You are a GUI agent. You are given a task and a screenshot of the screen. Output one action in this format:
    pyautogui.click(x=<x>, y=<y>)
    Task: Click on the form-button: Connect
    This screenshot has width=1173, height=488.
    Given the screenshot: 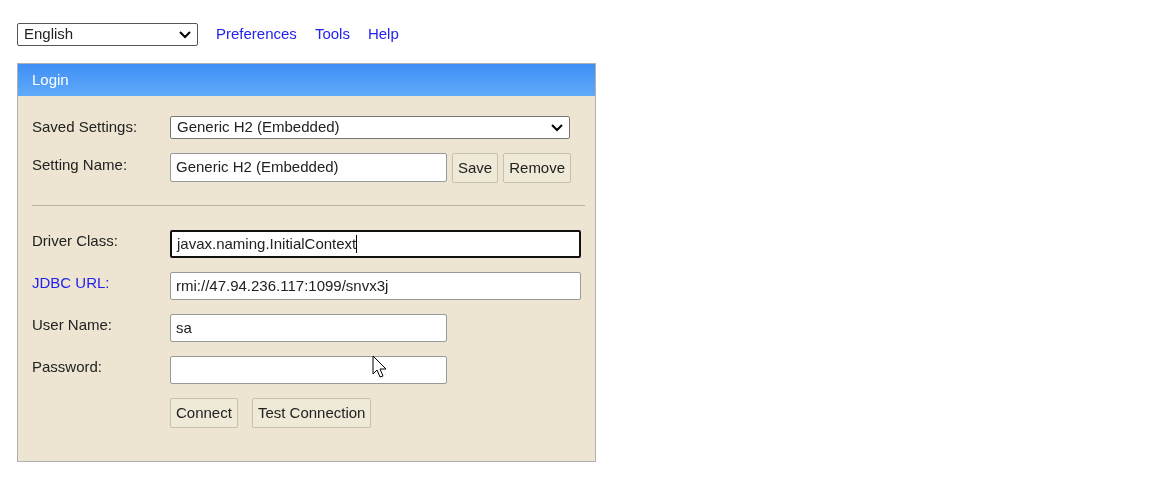 What is the action you would take?
    pyautogui.click(x=204, y=413)
    